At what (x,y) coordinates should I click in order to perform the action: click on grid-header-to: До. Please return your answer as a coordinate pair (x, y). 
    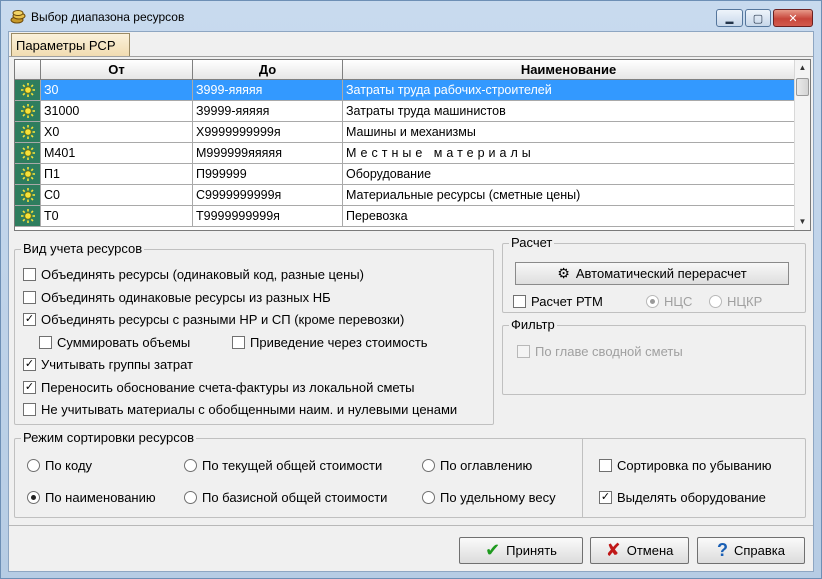
    Looking at the image, I should click on (268, 70).